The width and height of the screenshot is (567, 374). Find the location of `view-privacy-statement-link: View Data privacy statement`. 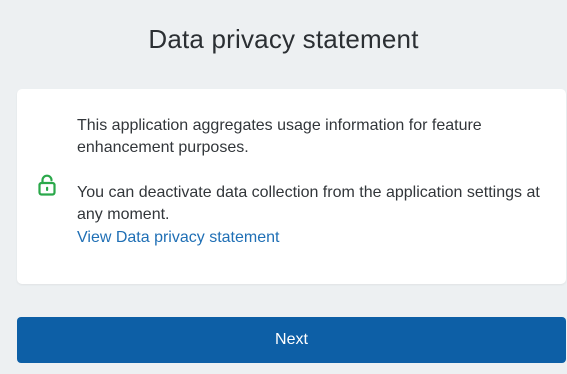

view-privacy-statement-link: View Data privacy statement is located at coordinates (178, 238).